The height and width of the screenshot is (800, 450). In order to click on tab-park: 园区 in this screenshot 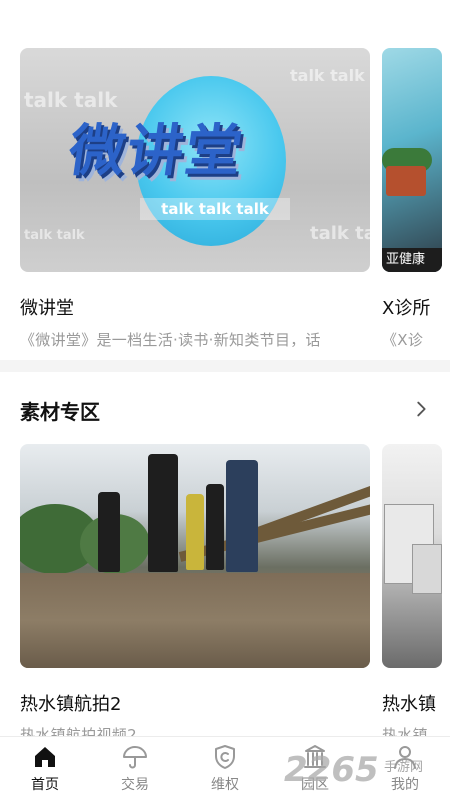, I will do `click(315, 768)`.